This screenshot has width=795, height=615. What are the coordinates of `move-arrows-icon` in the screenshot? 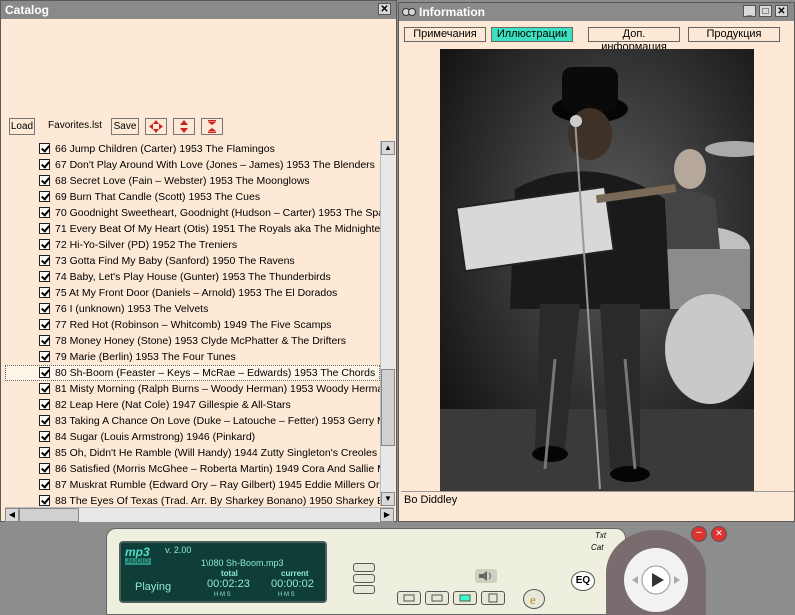 It's located at (156, 126).